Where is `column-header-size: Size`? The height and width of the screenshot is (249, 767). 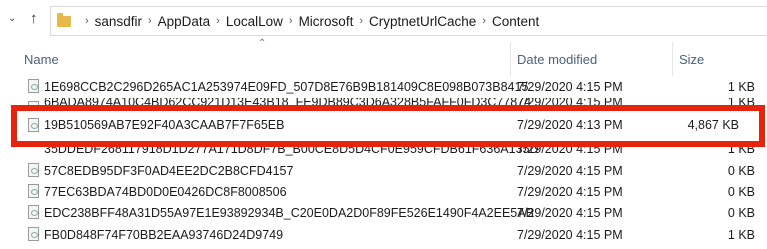
column-header-size: Size is located at coordinates (691, 59).